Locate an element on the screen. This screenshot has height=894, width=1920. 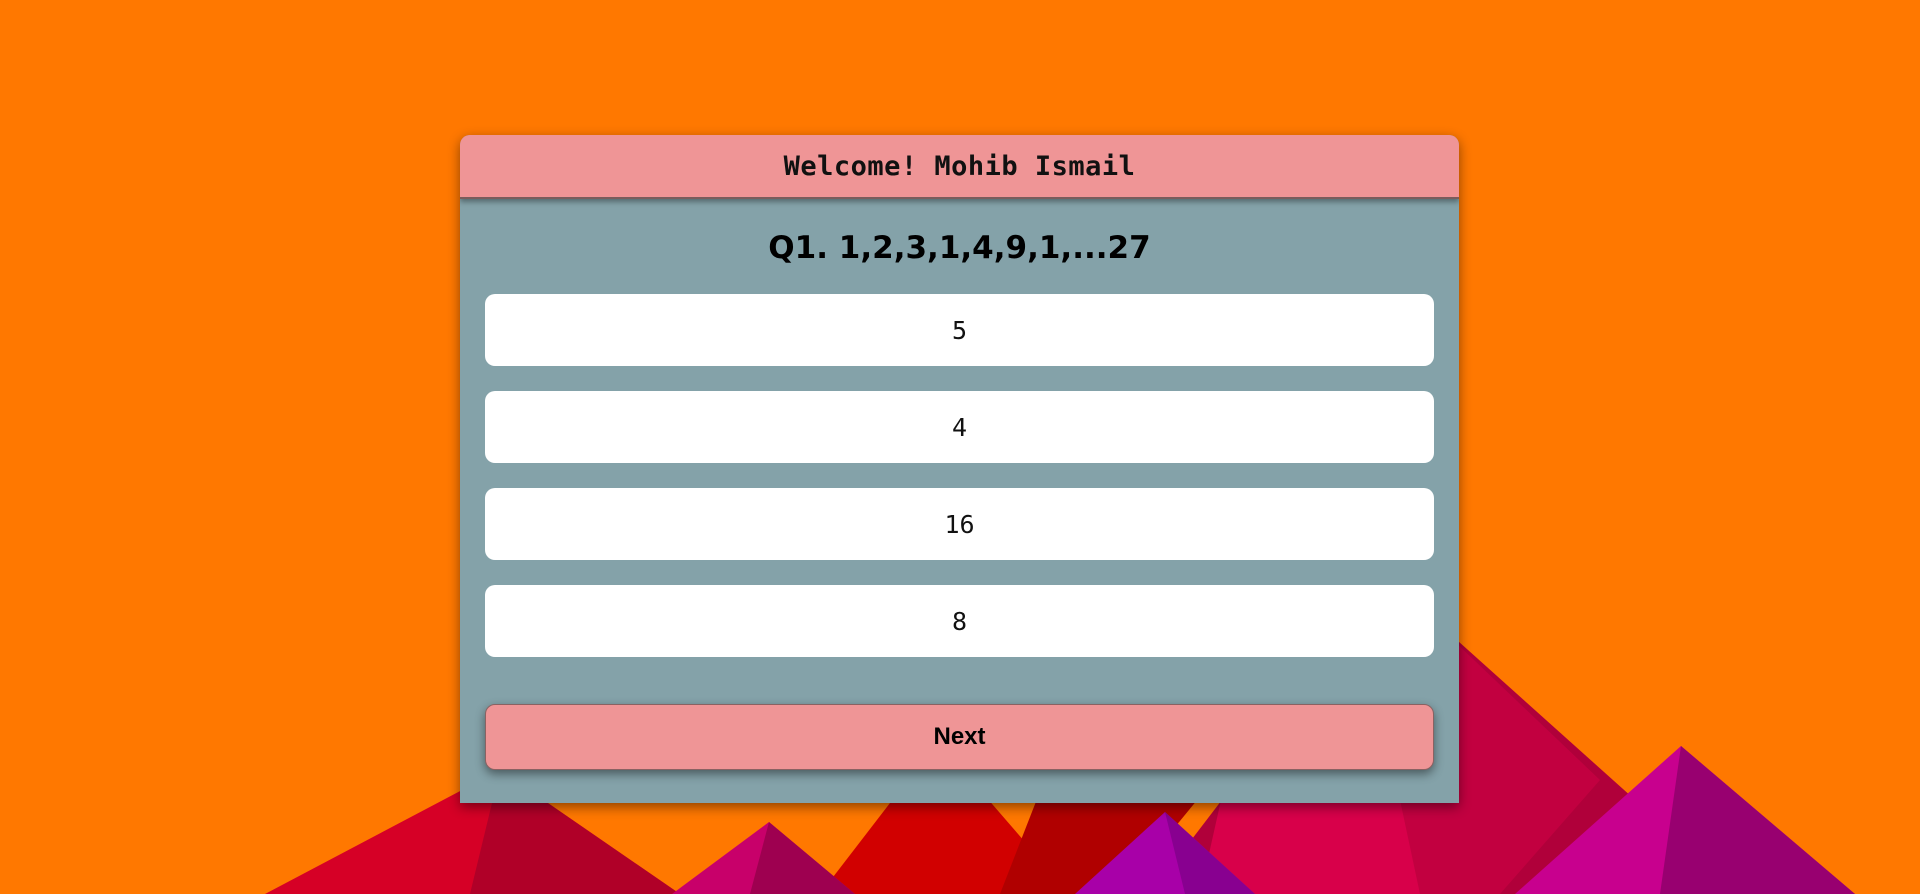
answer-option-2: 4 is located at coordinates (959, 427).